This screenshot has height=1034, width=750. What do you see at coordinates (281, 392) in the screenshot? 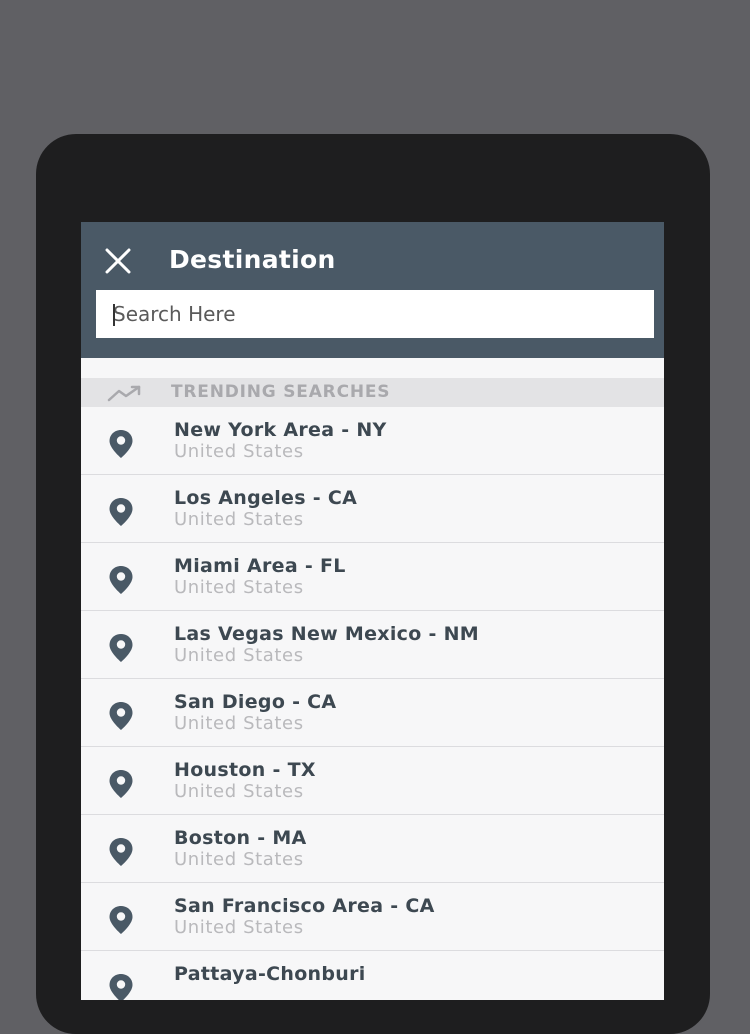
I see `section-title: TRENDING SEARCHES` at bounding box center [281, 392].